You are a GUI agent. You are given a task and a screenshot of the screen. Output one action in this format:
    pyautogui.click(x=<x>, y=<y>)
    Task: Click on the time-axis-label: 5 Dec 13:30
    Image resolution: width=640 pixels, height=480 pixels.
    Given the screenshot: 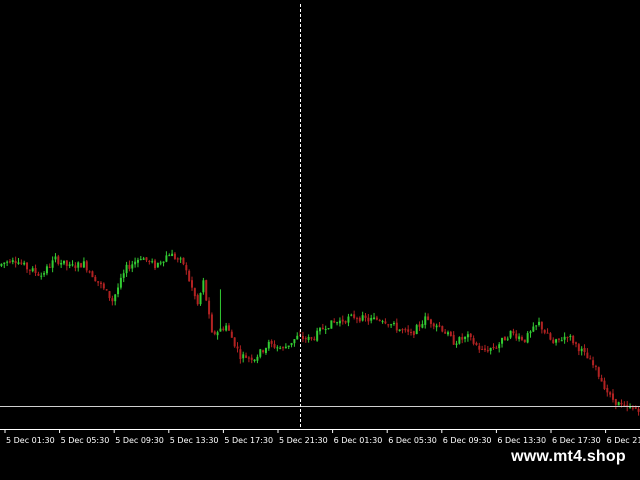 What is the action you would take?
    pyautogui.click(x=194, y=440)
    